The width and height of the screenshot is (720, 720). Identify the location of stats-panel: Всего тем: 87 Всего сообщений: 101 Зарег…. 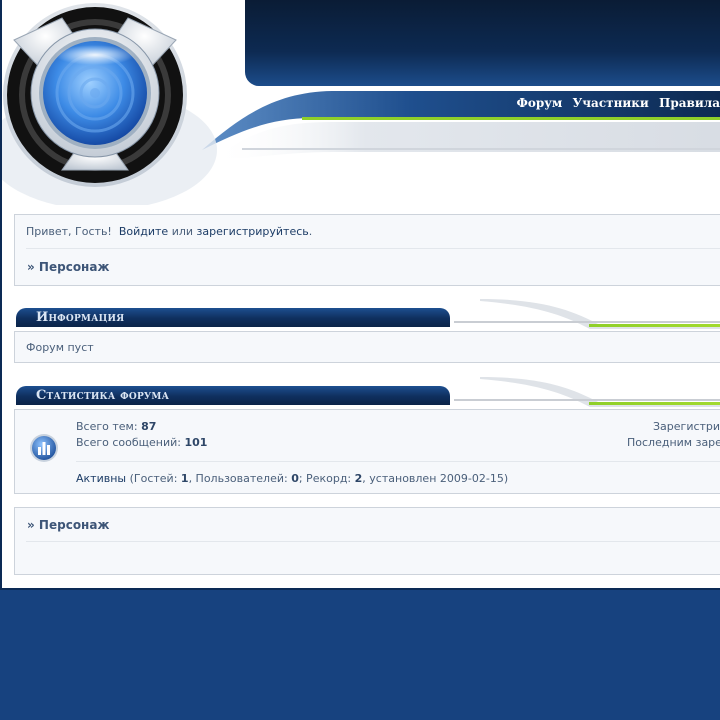
(367, 451).